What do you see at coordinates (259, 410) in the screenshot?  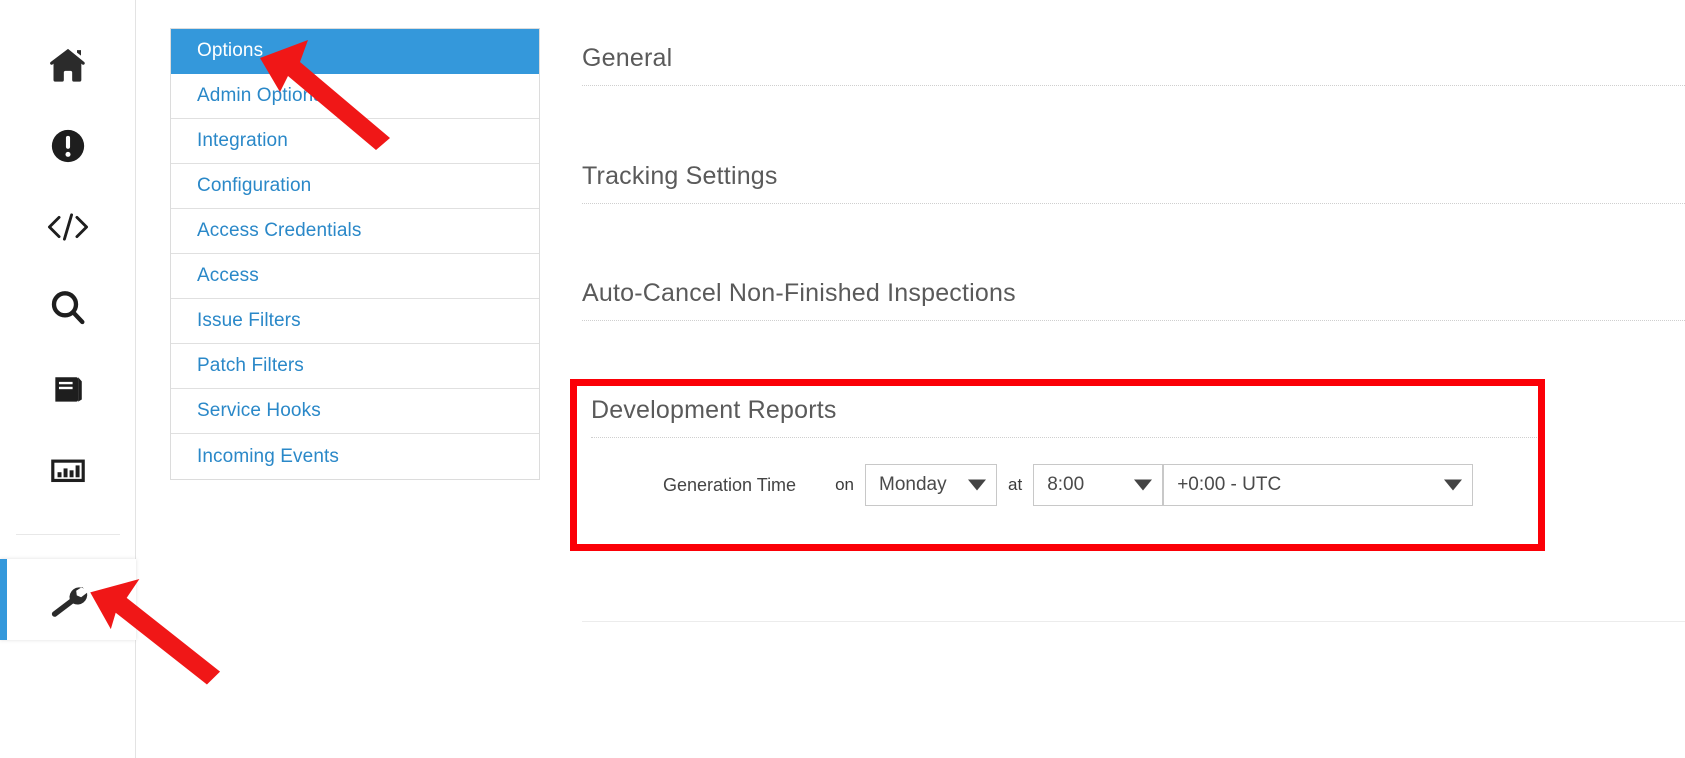 I see `nav-item-label: Service Hooks` at bounding box center [259, 410].